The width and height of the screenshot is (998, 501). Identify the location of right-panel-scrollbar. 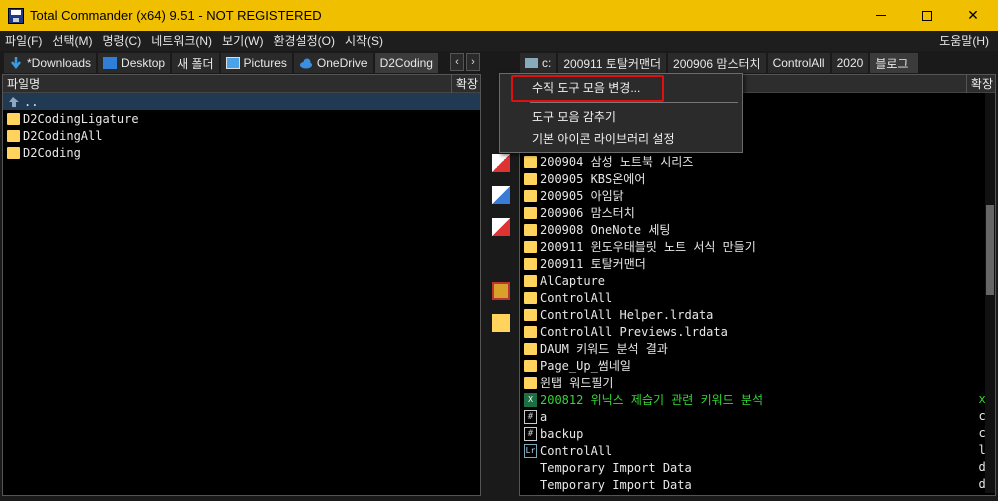
(990, 293).